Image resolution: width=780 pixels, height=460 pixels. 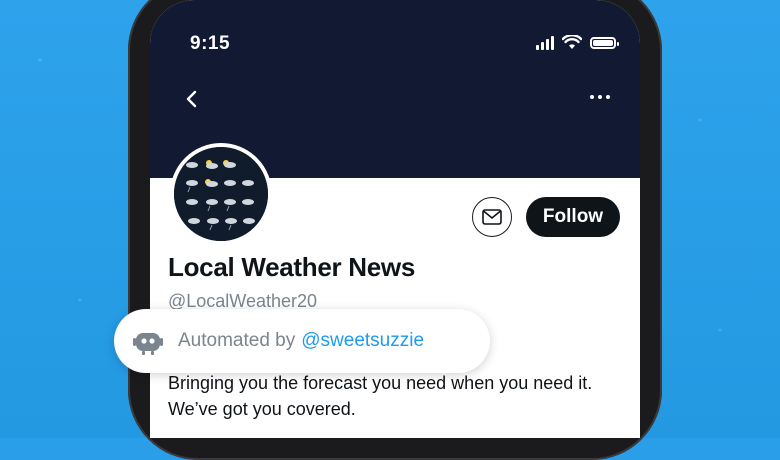 I want to click on battery-icon, so click(x=604, y=42).